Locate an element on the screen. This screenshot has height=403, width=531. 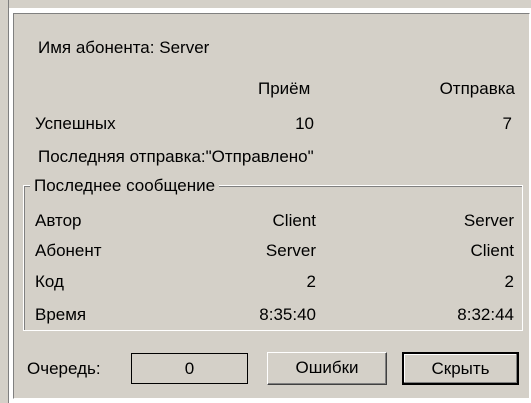
time-send: 8:32:44 is located at coordinates (485, 314).